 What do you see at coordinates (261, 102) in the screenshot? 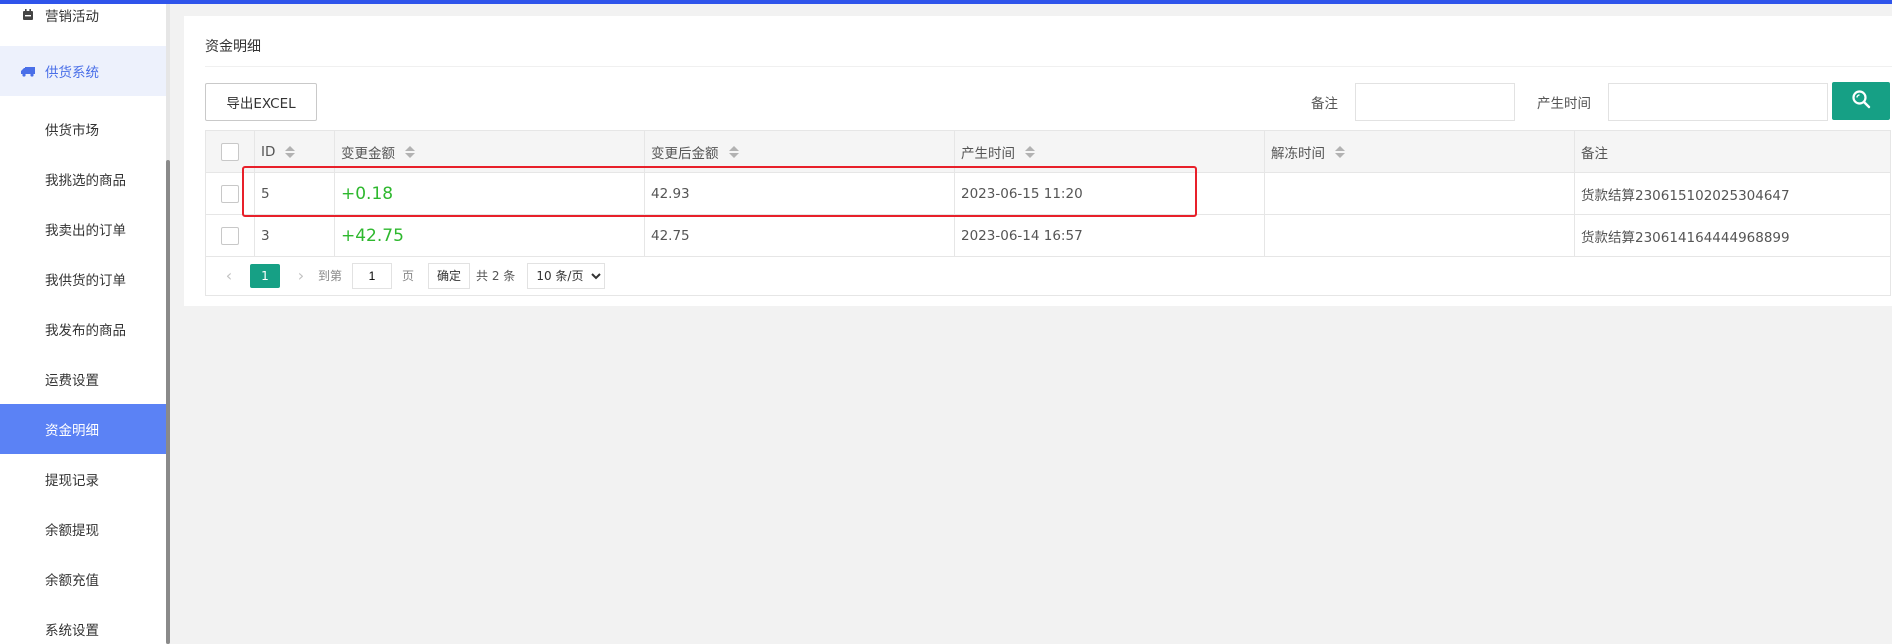
I see `export-excel-button: 导出EXCEL` at bounding box center [261, 102].